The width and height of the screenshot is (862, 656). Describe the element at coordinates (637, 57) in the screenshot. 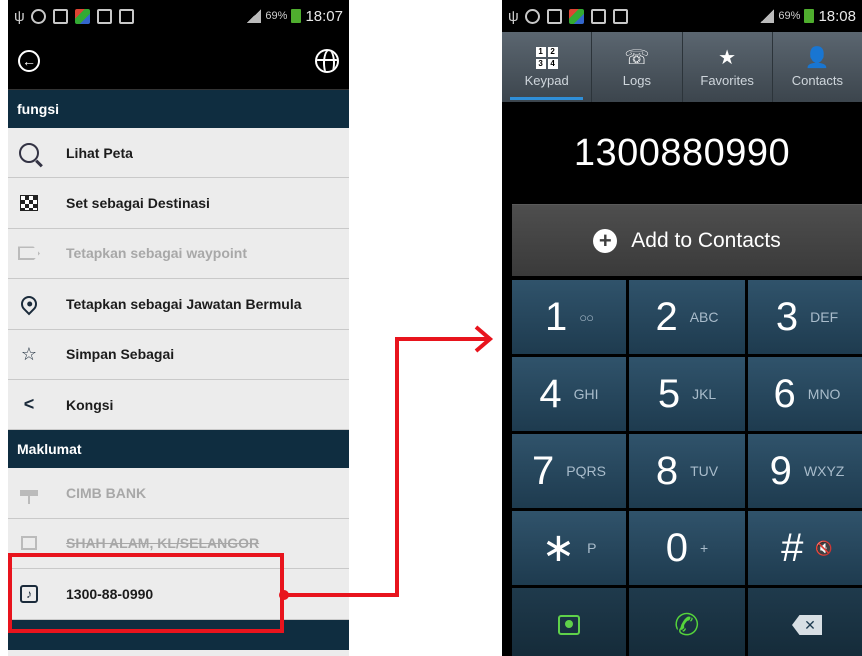

I see `call-logs-icon: ☏` at that location.